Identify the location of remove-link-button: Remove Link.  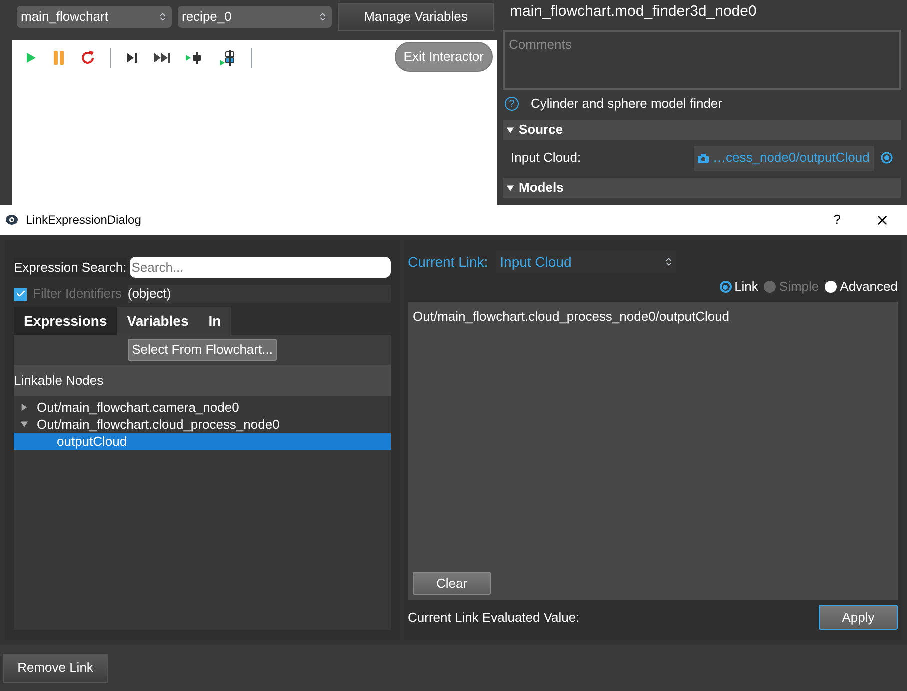
(55, 668).